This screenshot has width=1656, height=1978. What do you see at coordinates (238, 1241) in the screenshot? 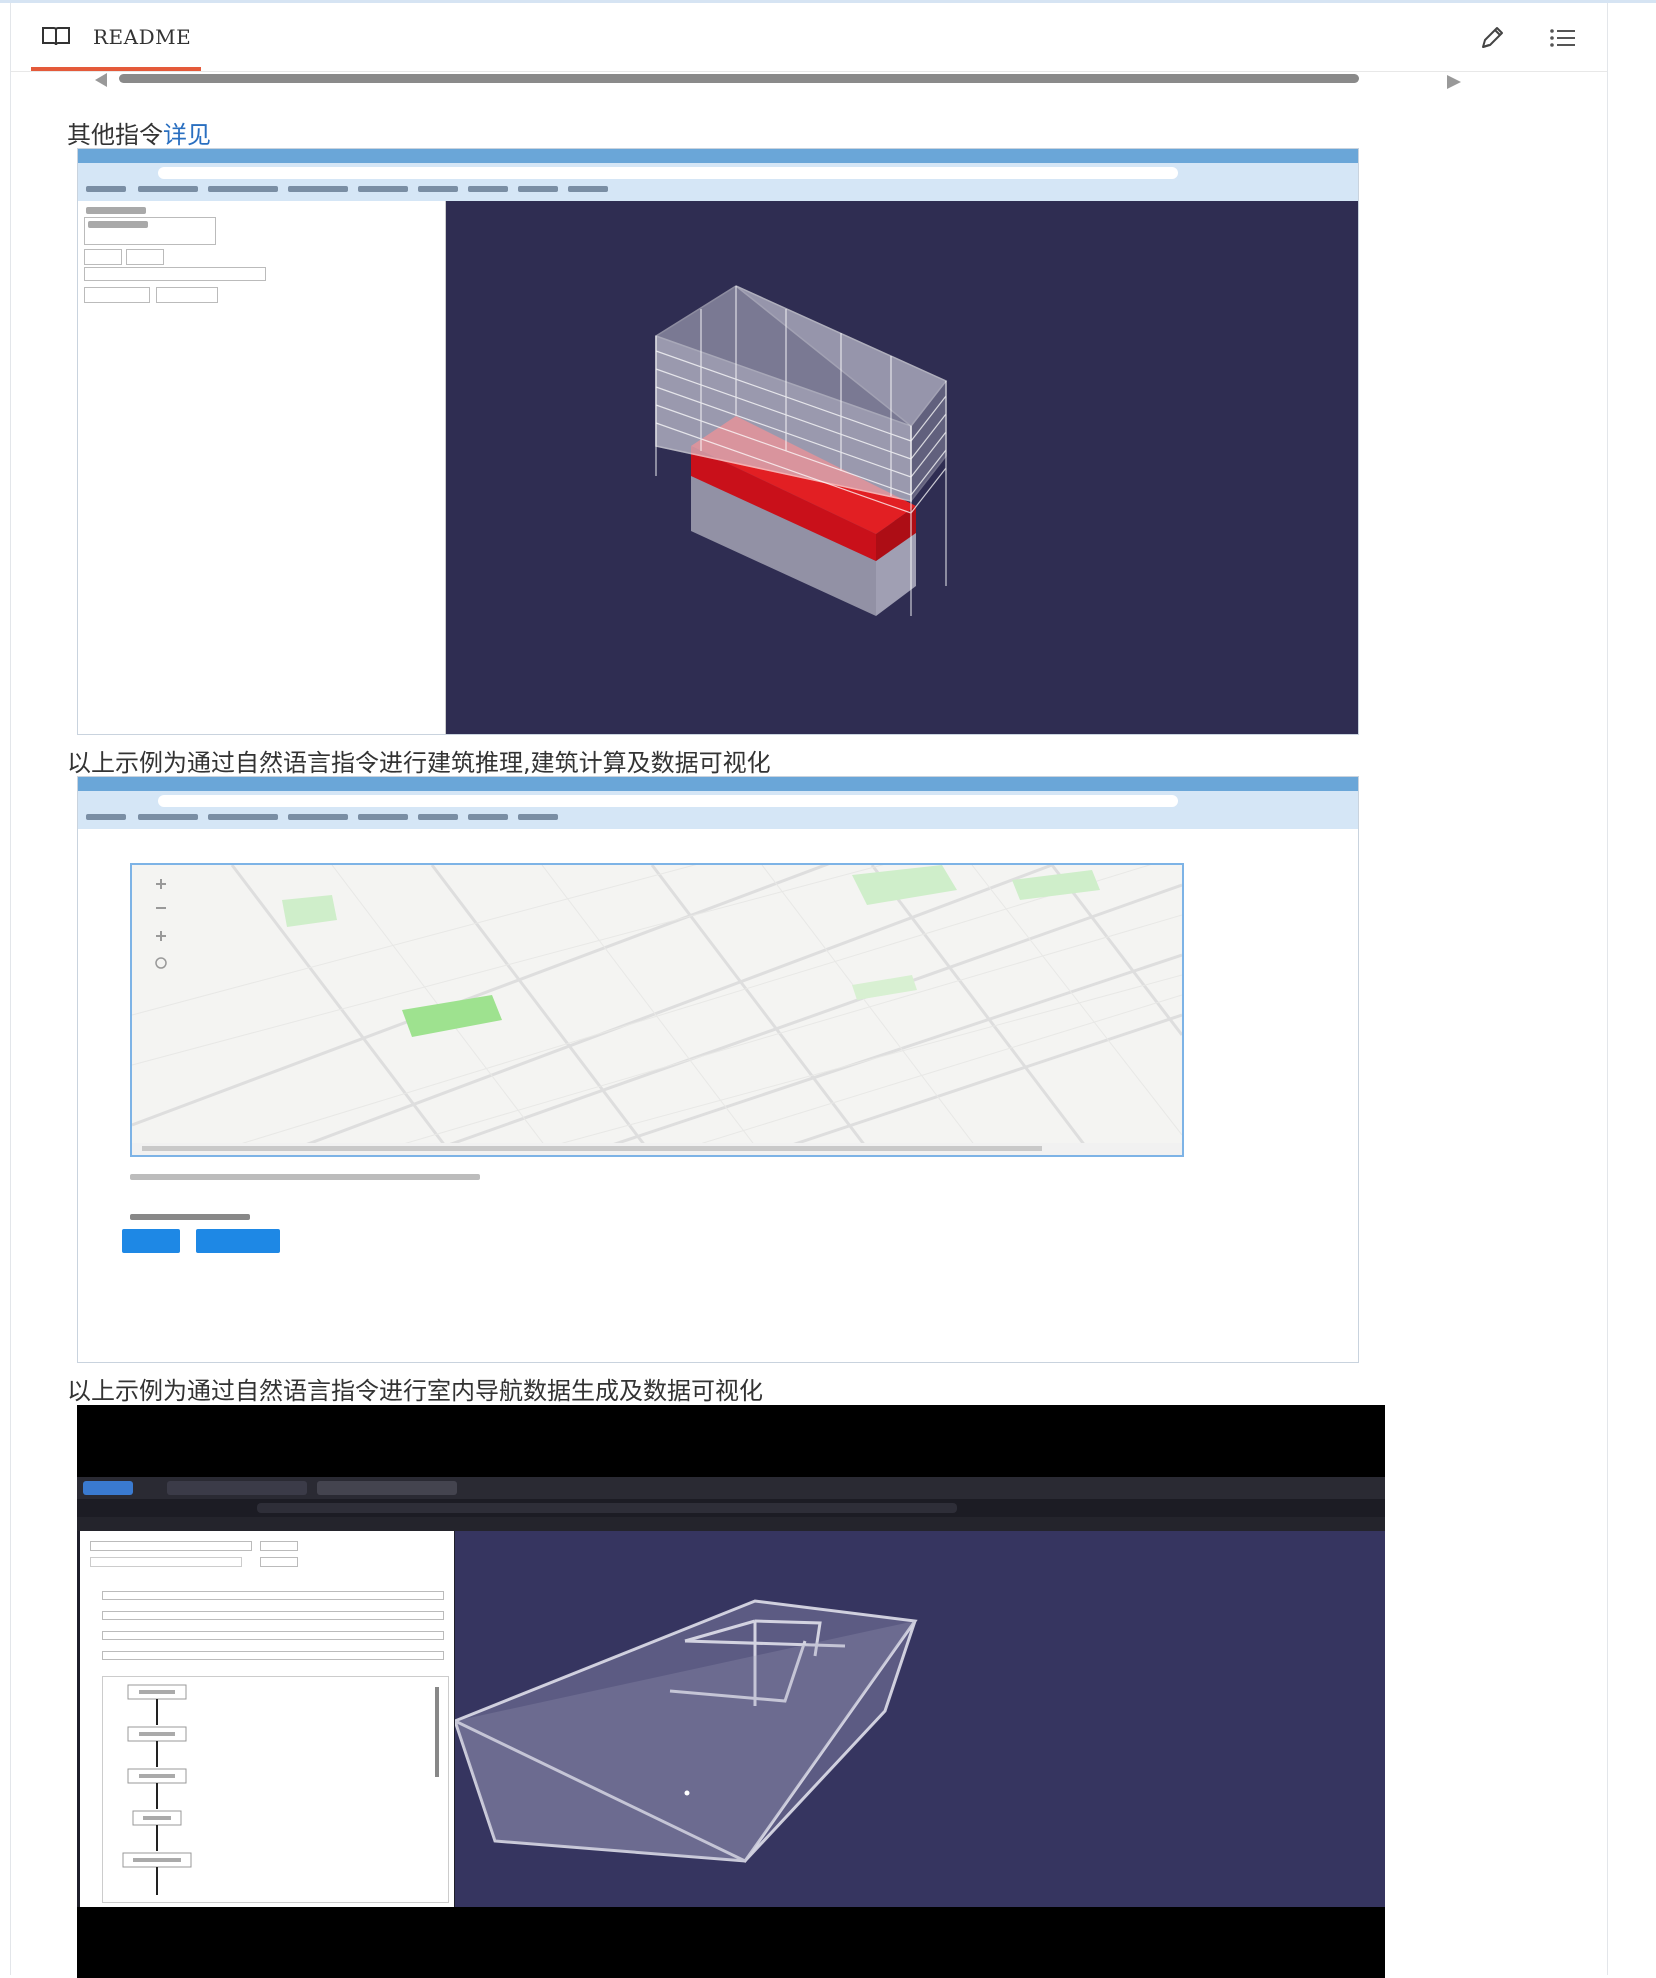
I see `voice-input-button` at bounding box center [238, 1241].